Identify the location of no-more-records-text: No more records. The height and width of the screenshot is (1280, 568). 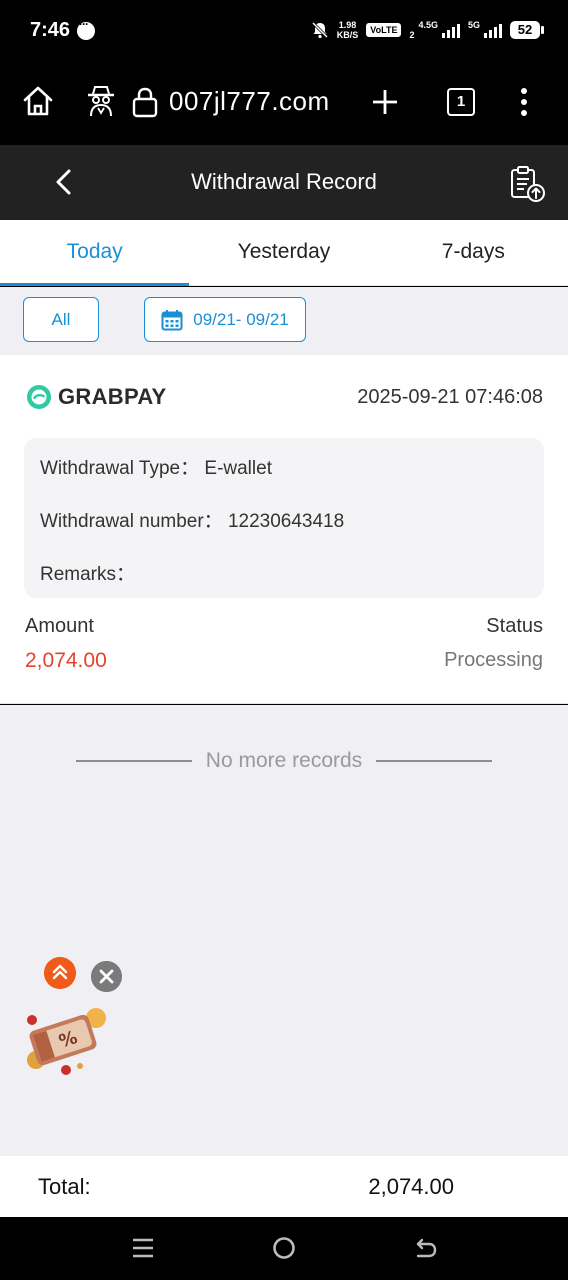
(284, 760).